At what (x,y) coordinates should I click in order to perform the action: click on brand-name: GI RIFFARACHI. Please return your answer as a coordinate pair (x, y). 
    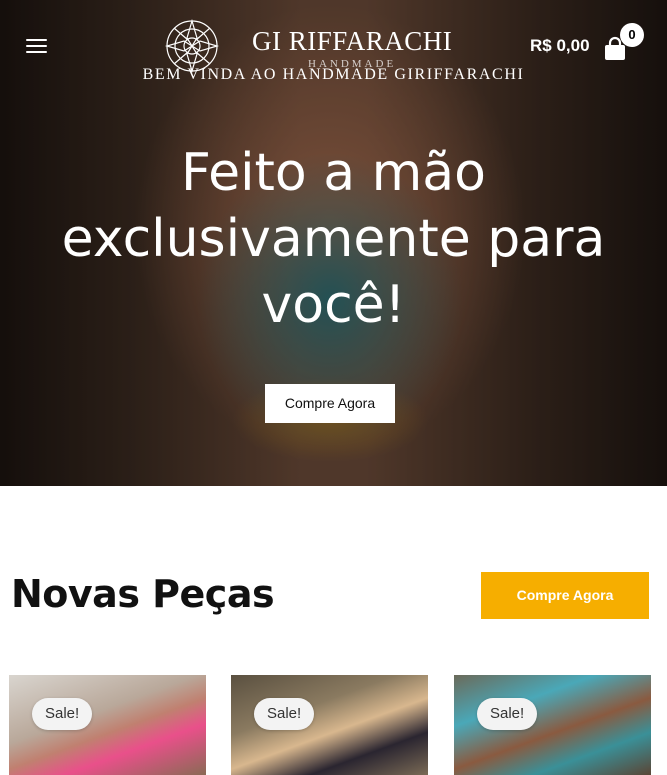
    Looking at the image, I should click on (352, 41).